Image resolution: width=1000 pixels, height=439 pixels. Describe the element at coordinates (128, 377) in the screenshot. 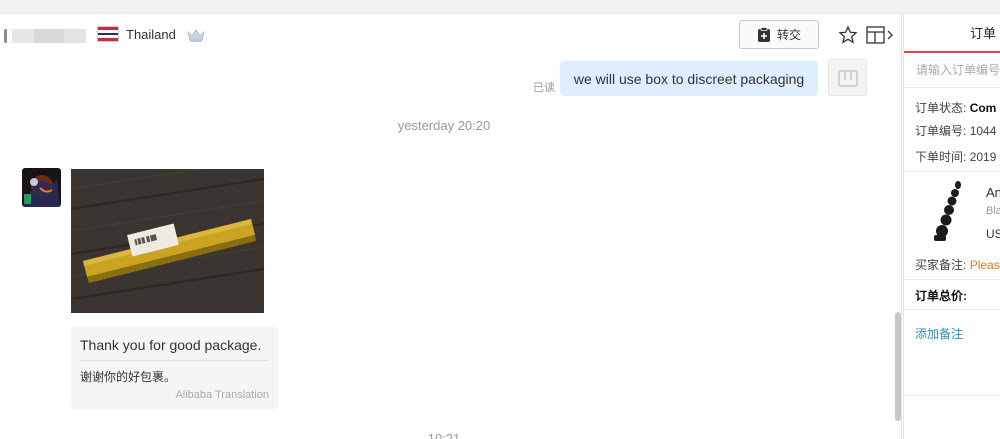

I see `translated-message-text: 谢谢你的好包裹。` at that location.